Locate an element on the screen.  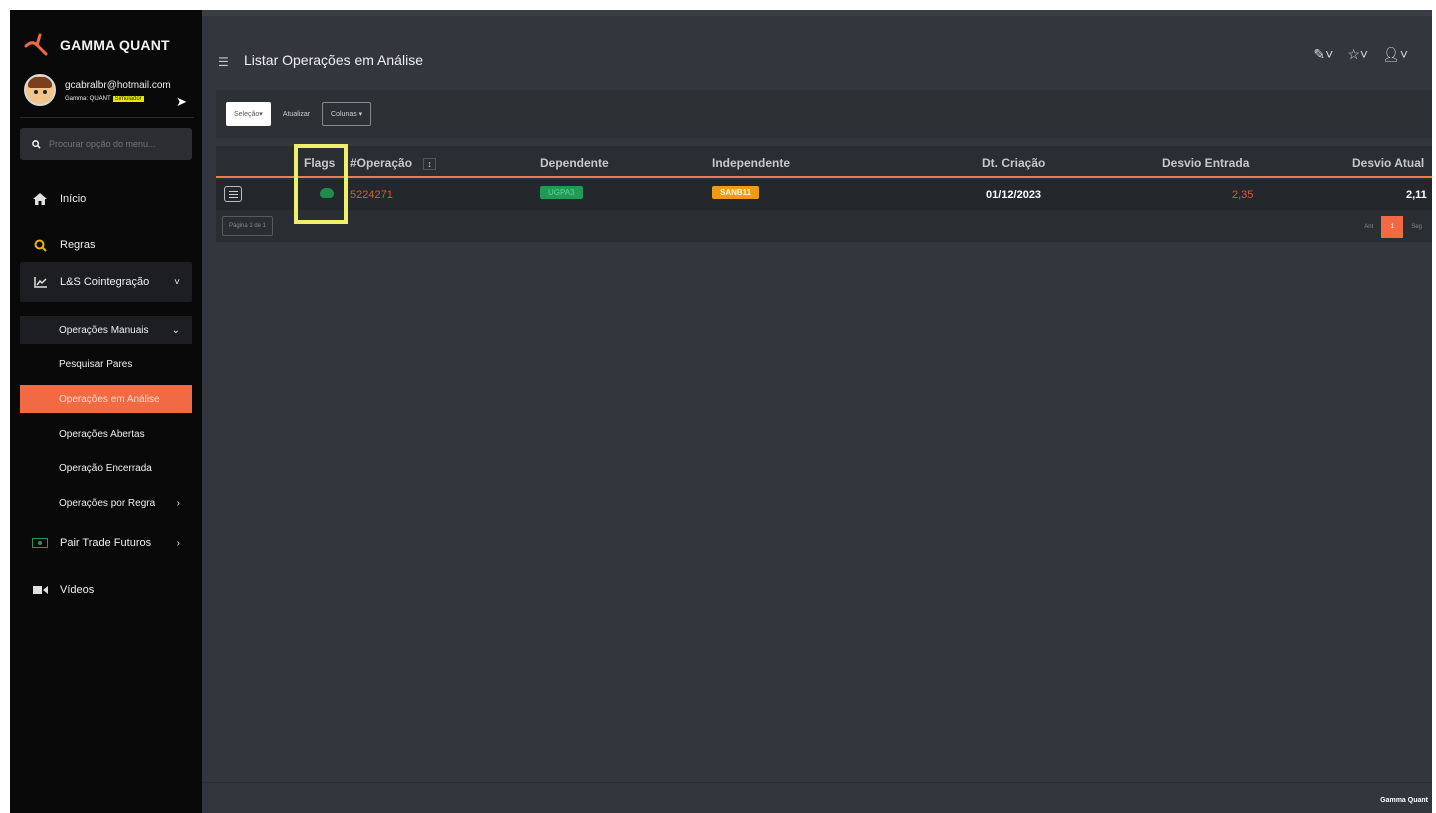
page-info: Página 1 de 1 is located at coordinates (248, 226).